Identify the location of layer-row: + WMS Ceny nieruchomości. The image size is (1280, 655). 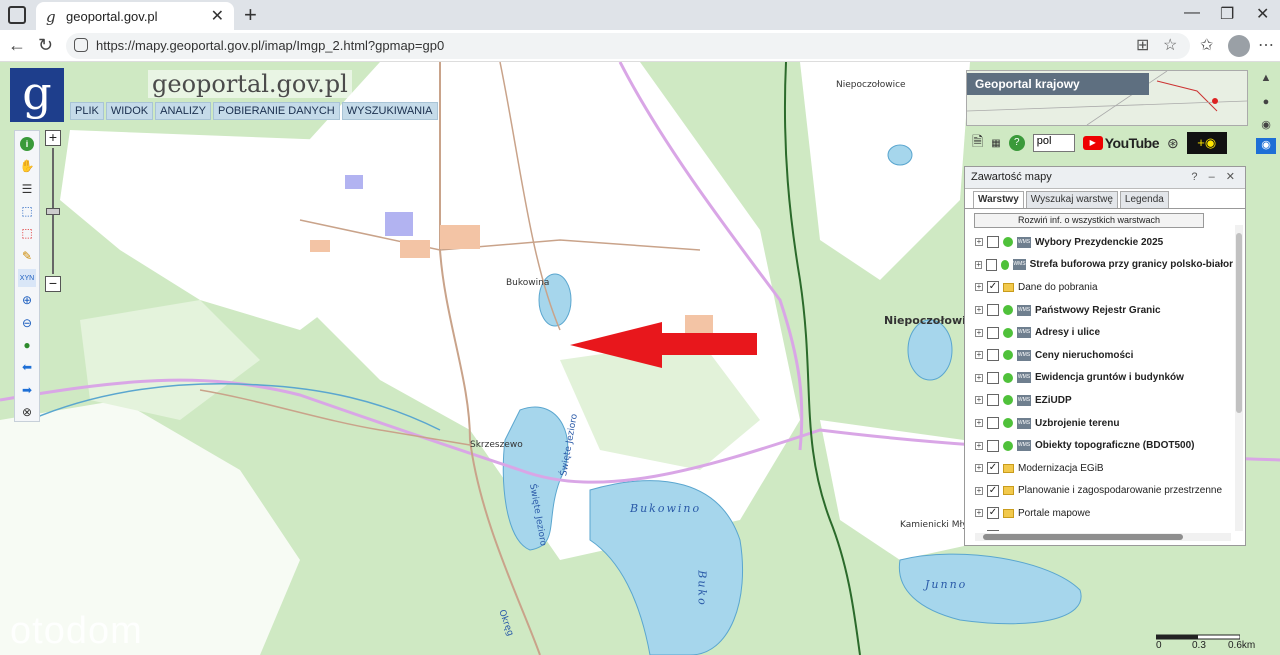
(1099, 355).